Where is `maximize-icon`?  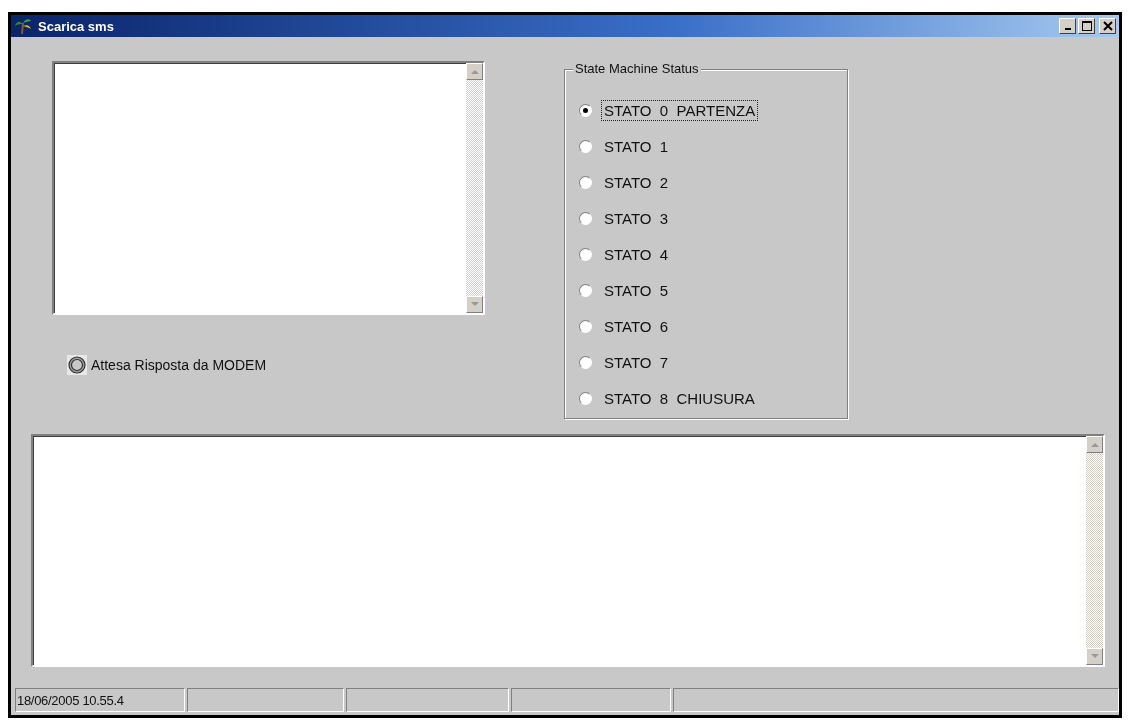
maximize-icon is located at coordinates (1086, 26).